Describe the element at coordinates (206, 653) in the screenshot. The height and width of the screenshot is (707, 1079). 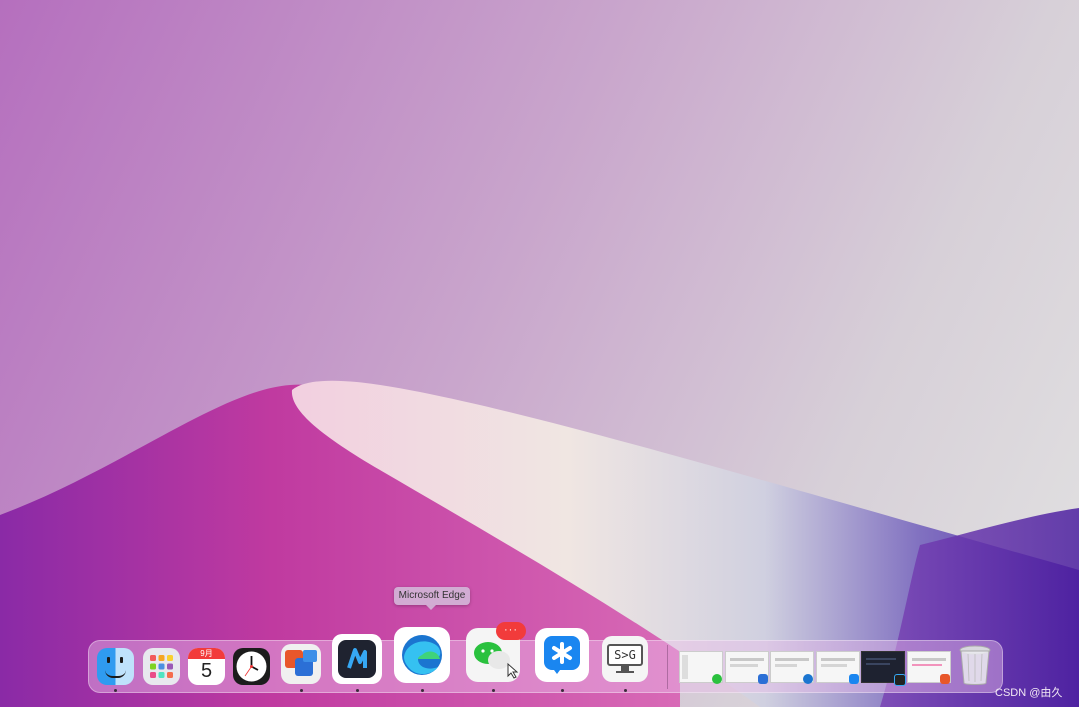
I see `calendar-month: 9月` at that location.